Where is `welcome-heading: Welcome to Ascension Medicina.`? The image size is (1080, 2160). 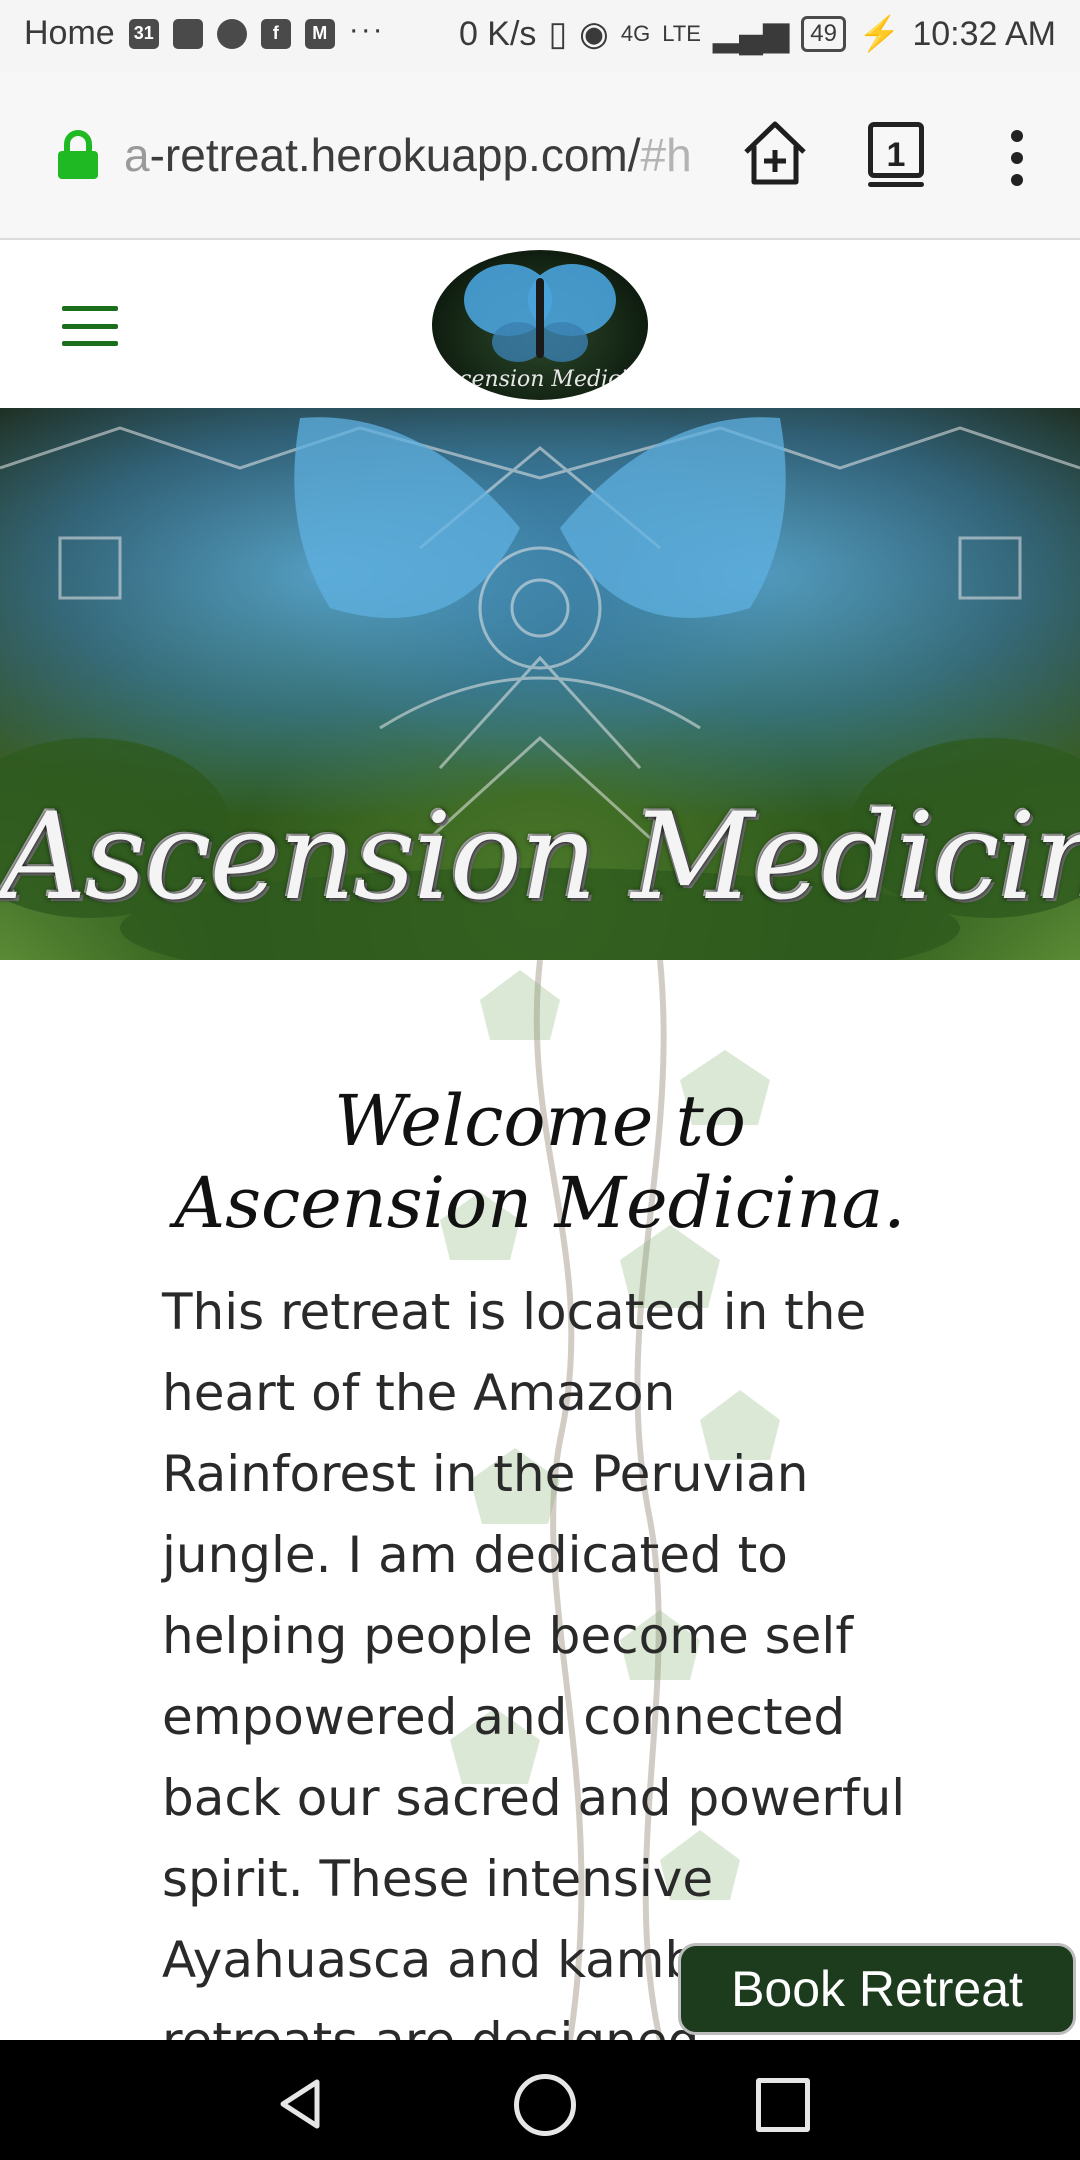 welcome-heading: Welcome to Ascension Medicina. is located at coordinates (540, 1162).